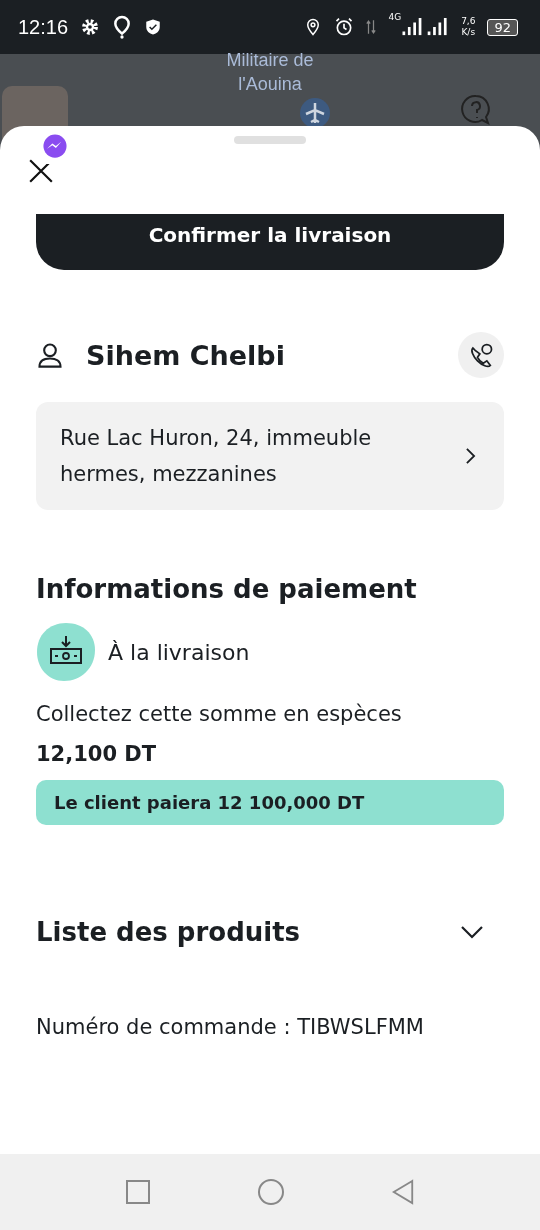  I want to click on chevron-right-icon, so click(470, 456).